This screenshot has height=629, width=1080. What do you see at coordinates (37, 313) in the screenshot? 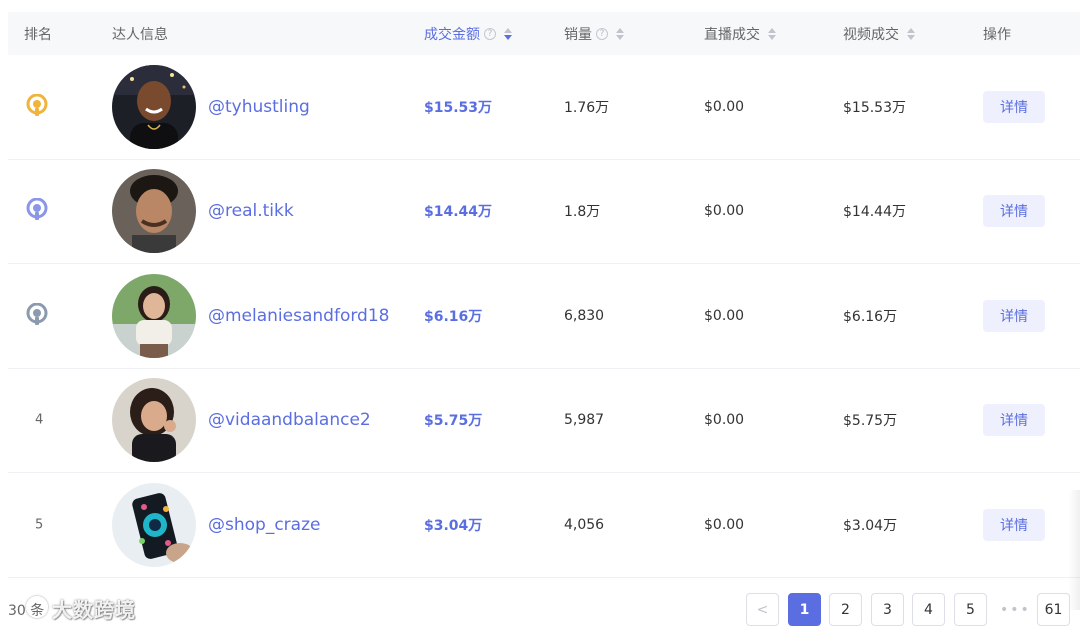
I see `bronze-medal-icon` at bounding box center [37, 313].